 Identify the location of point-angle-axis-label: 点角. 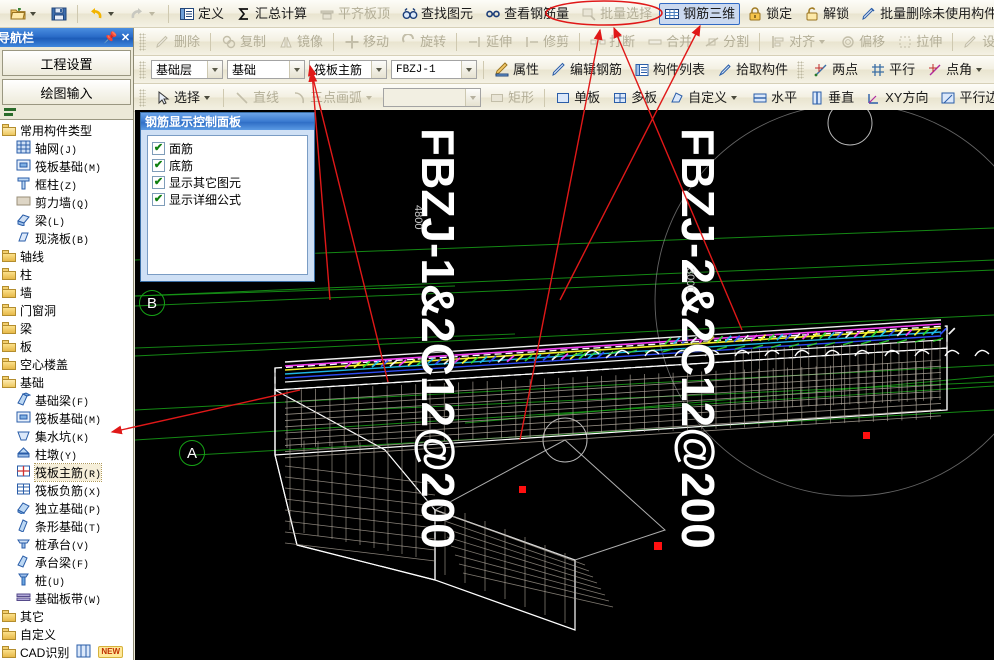
(959, 69).